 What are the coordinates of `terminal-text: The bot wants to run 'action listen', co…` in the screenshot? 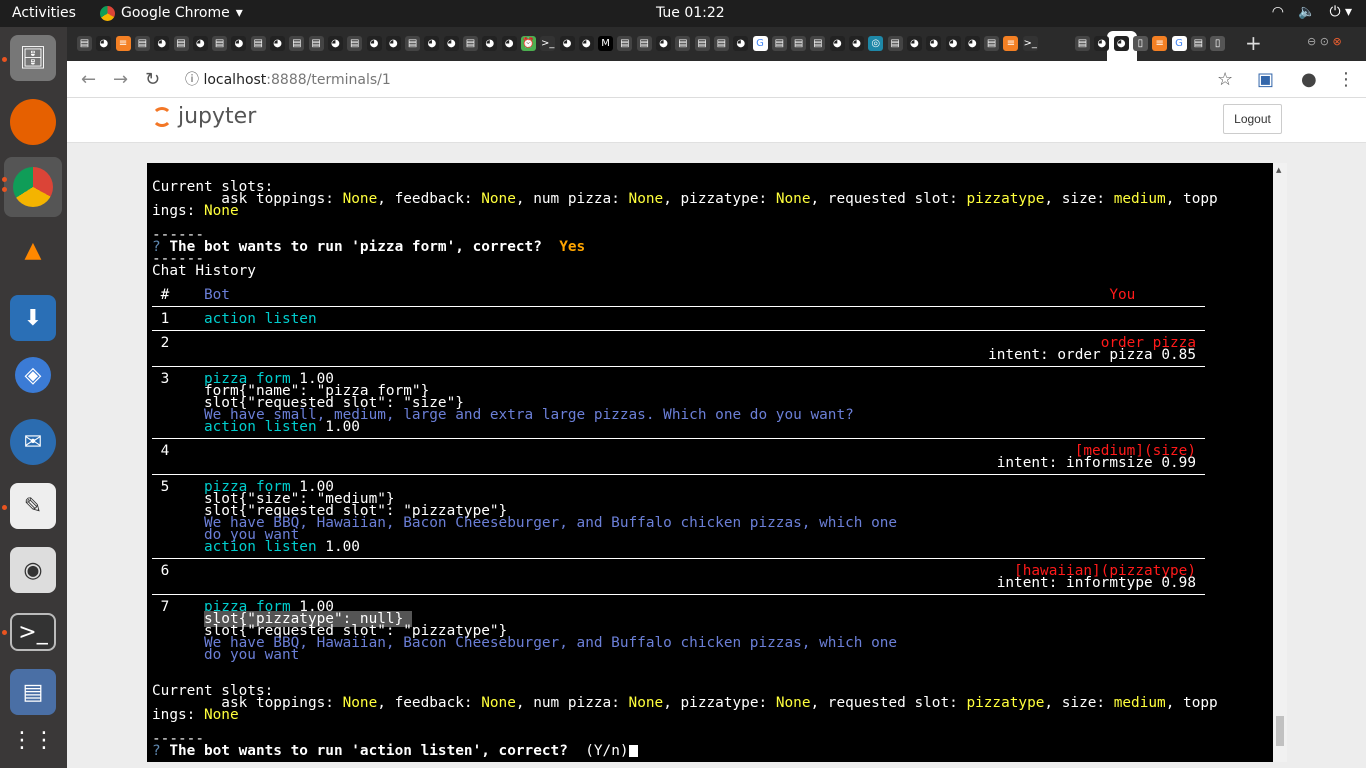 It's located at (377, 751).